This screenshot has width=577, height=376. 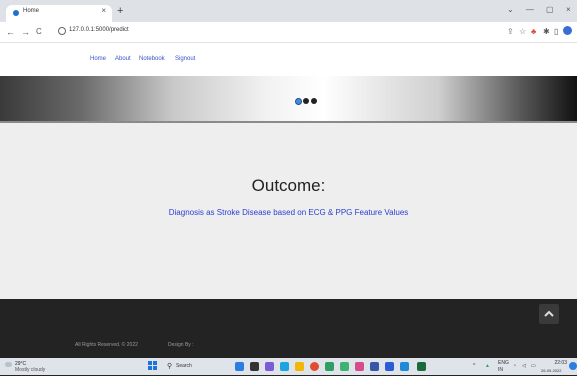 I want to click on forward-button: →, so click(x=25, y=32).